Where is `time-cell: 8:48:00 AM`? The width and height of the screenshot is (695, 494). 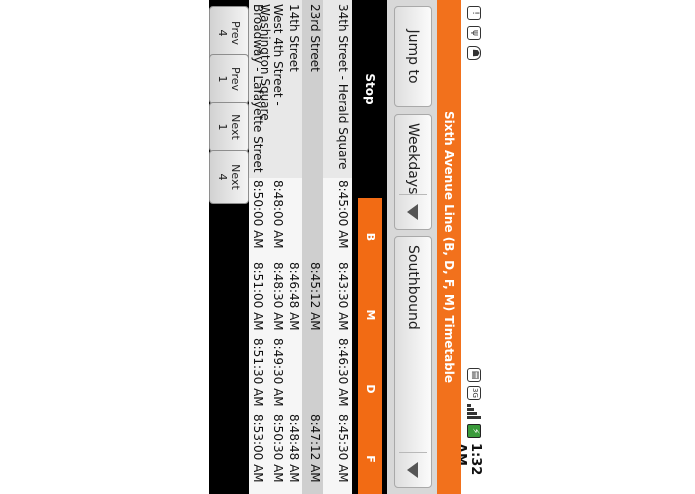
time-cell: 8:48:00 AM is located at coordinates (278, 214).